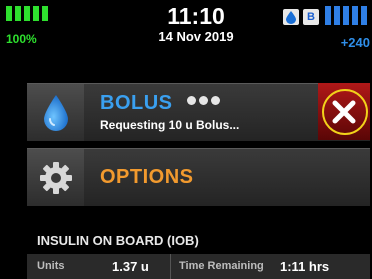 The width and height of the screenshot is (372, 279). What do you see at coordinates (311, 17) in the screenshot?
I see `bolus-status-badge: B` at bounding box center [311, 17].